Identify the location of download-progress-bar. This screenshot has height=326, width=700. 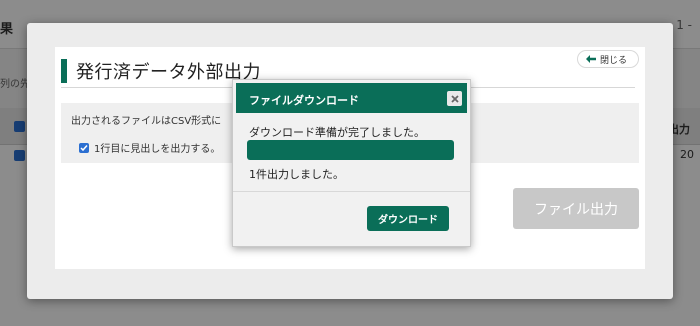
(350, 150).